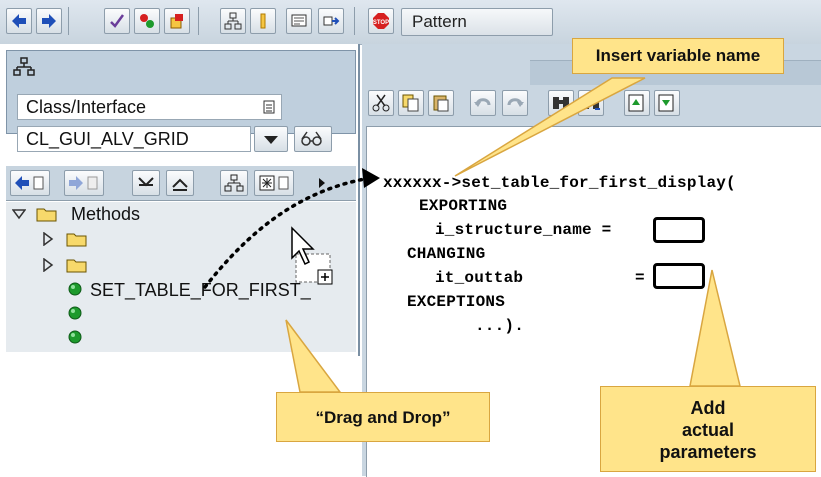 Image resolution: width=821 pixels, height=477 pixels. What do you see at coordinates (313, 356) in the screenshot?
I see `drag-drop-pointer` at bounding box center [313, 356].